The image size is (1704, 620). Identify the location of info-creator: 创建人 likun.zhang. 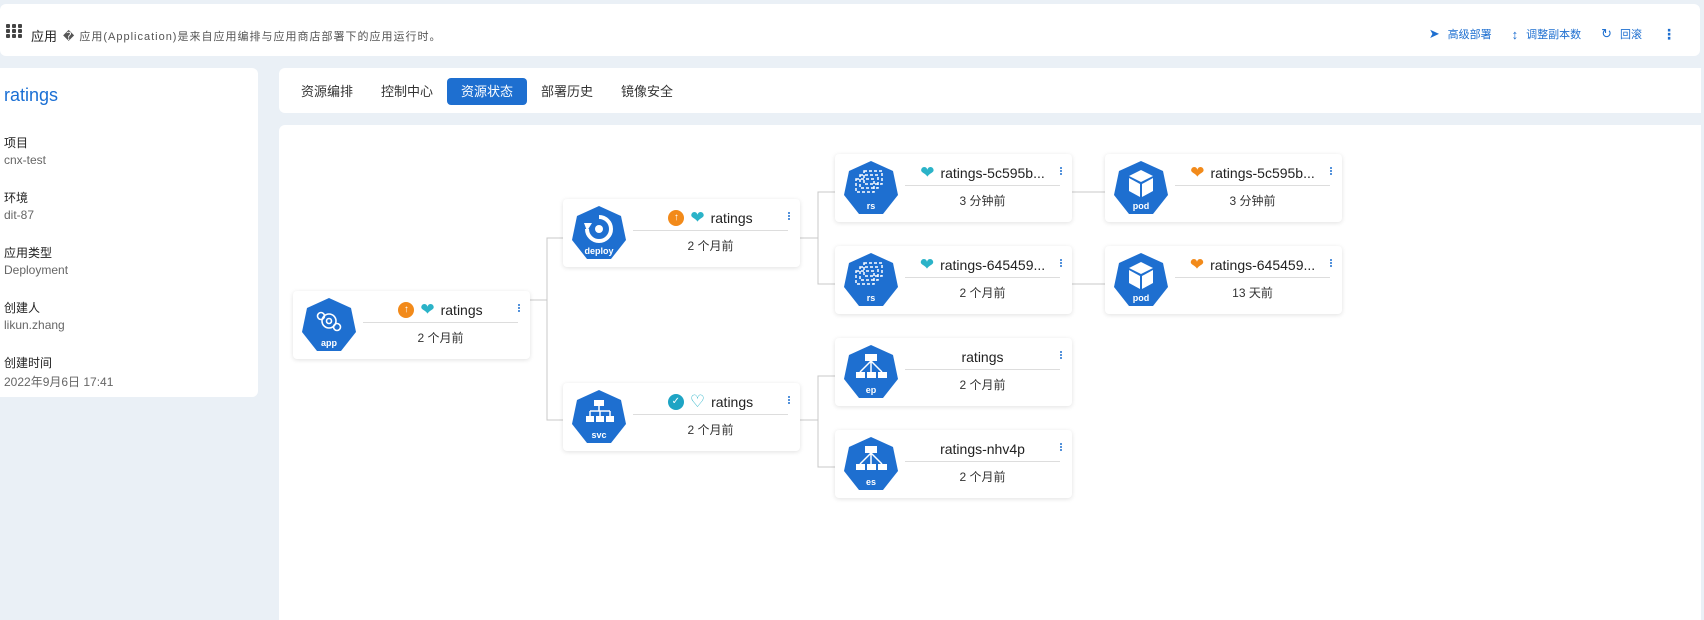
(34, 315).